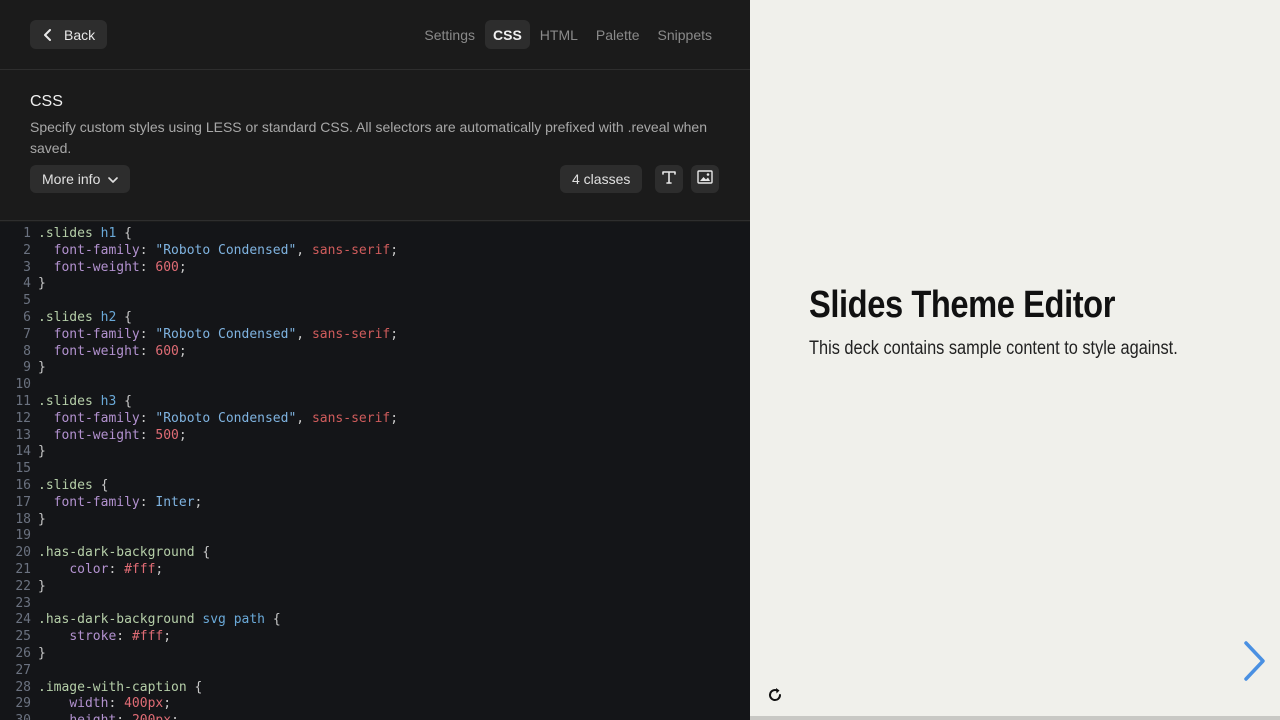 The image size is (1280, 720). I want to click on line-number: 8, so click(27, 351).